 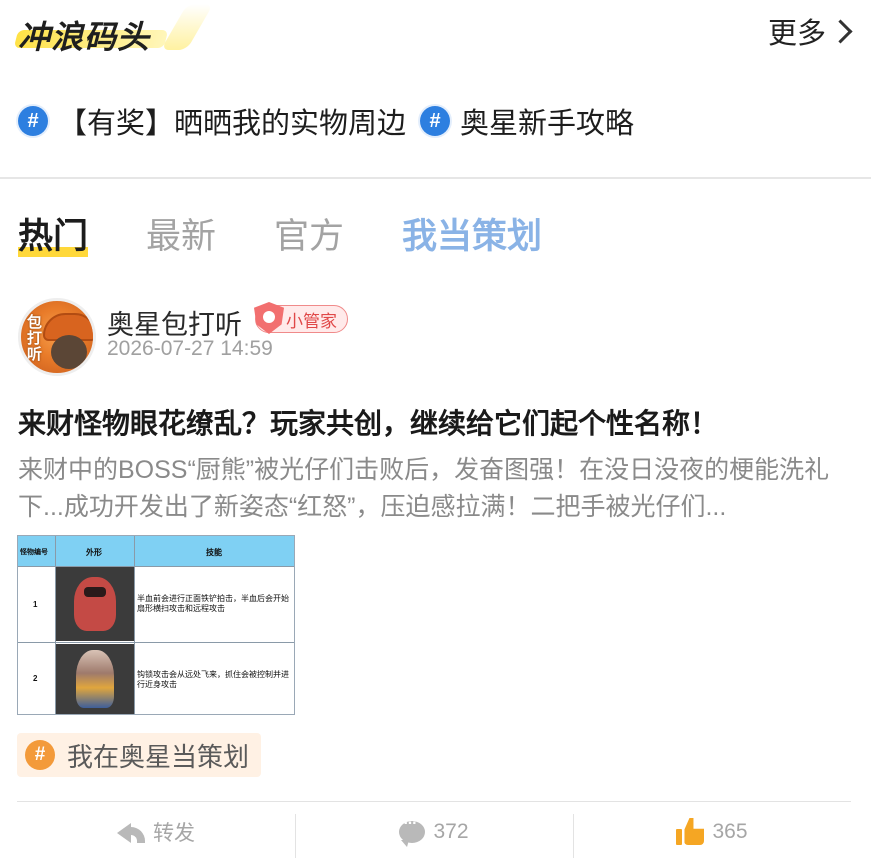 What do you see at coordinates (412, 831) in the screenshot?
I see `comment-icon` at bounding box center [412, 831].